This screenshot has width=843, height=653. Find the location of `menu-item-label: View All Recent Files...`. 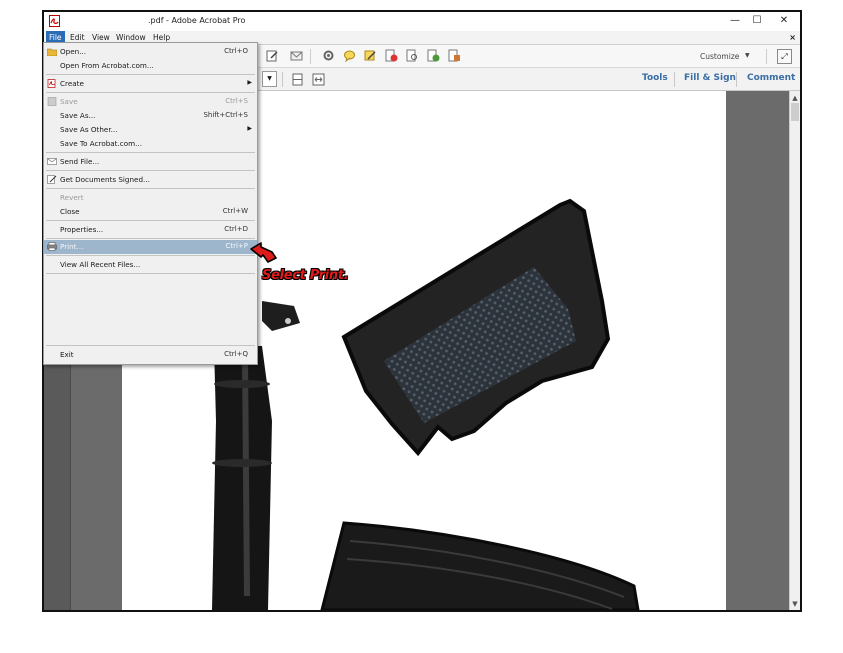

menu-item-label: View All Recent Files... is located at coordinates (100, 264).